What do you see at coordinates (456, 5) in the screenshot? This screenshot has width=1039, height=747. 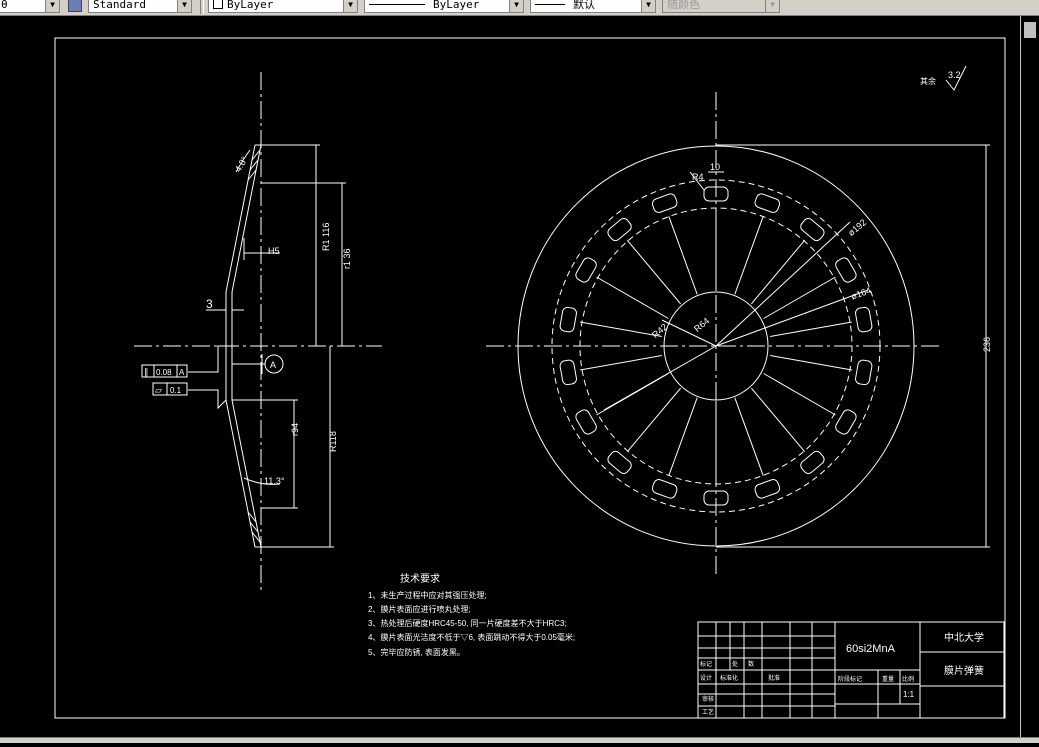 I see `linetype-value: ByLayer` at bounding box center [456, 5].